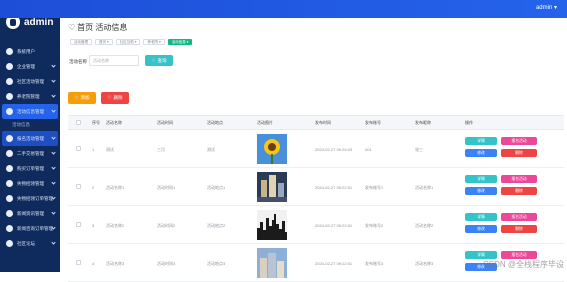 The image size is (567, 282). What do you see at coordinates (102, 27) in the screenshot?
I see `page-title-text: 首页 活动信息` at bounding box center [102, 27].